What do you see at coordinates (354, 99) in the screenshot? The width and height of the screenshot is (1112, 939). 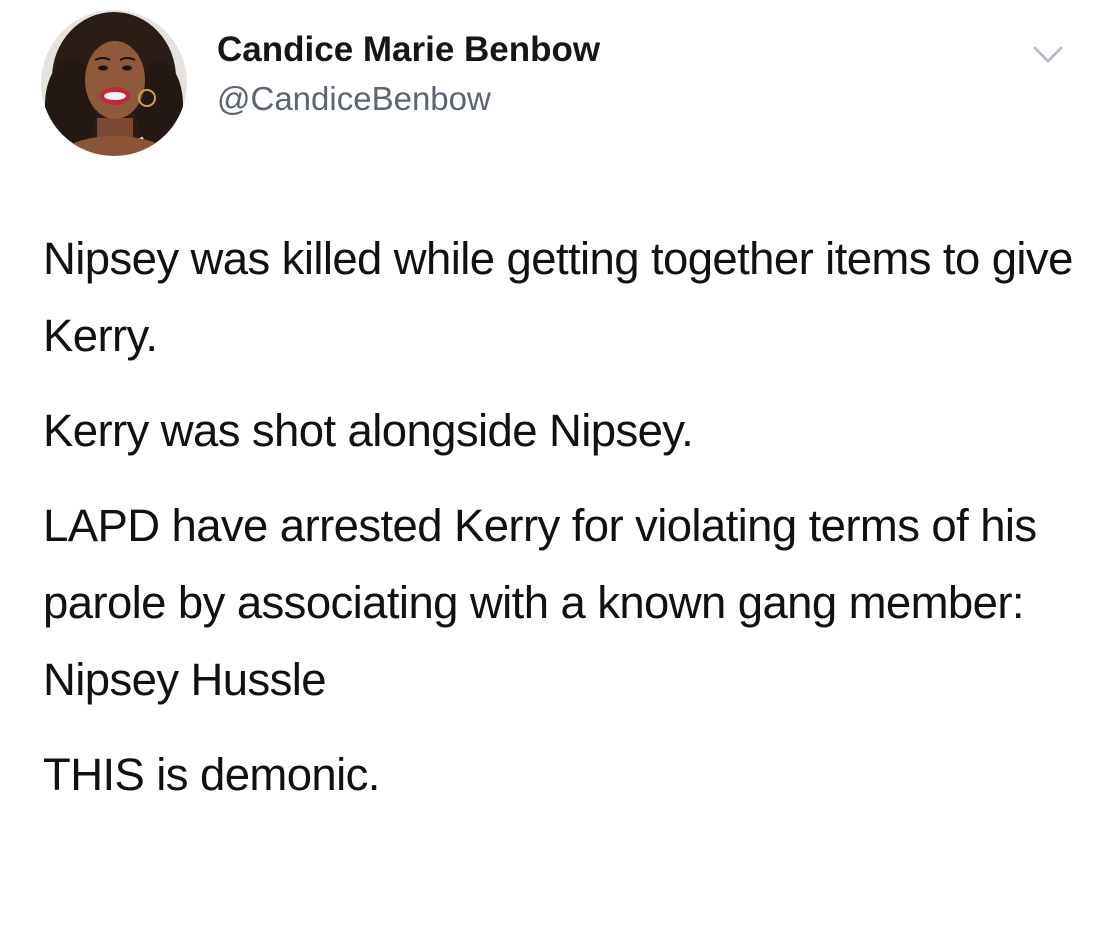 I see `user-handle: @CandiceBenbow` at bounding box center [354, 99].